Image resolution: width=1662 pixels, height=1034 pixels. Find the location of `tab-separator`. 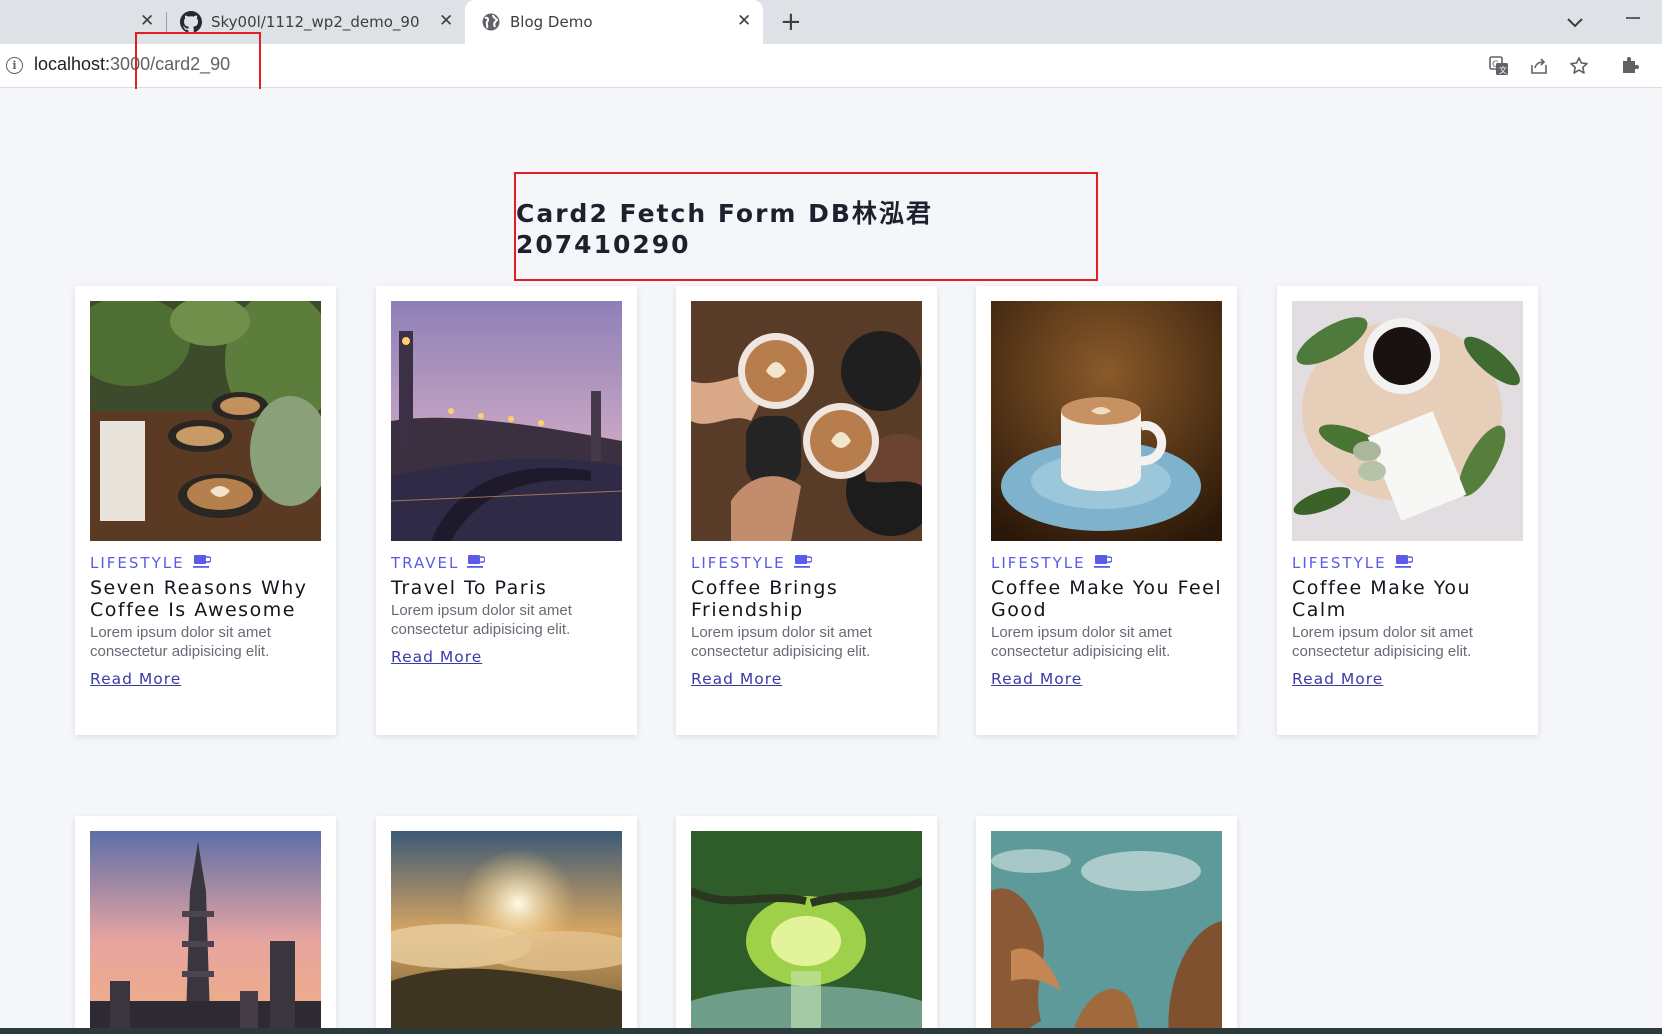

tab-separator is located at coordinates (166, 22).